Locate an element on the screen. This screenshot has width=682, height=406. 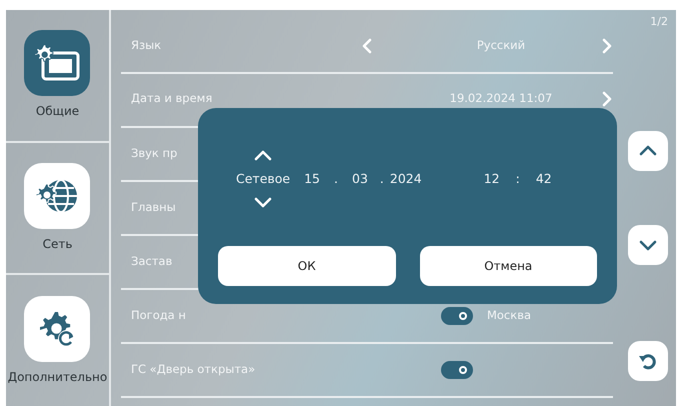
setting-value: Москва is located at coordinates (509, 315).